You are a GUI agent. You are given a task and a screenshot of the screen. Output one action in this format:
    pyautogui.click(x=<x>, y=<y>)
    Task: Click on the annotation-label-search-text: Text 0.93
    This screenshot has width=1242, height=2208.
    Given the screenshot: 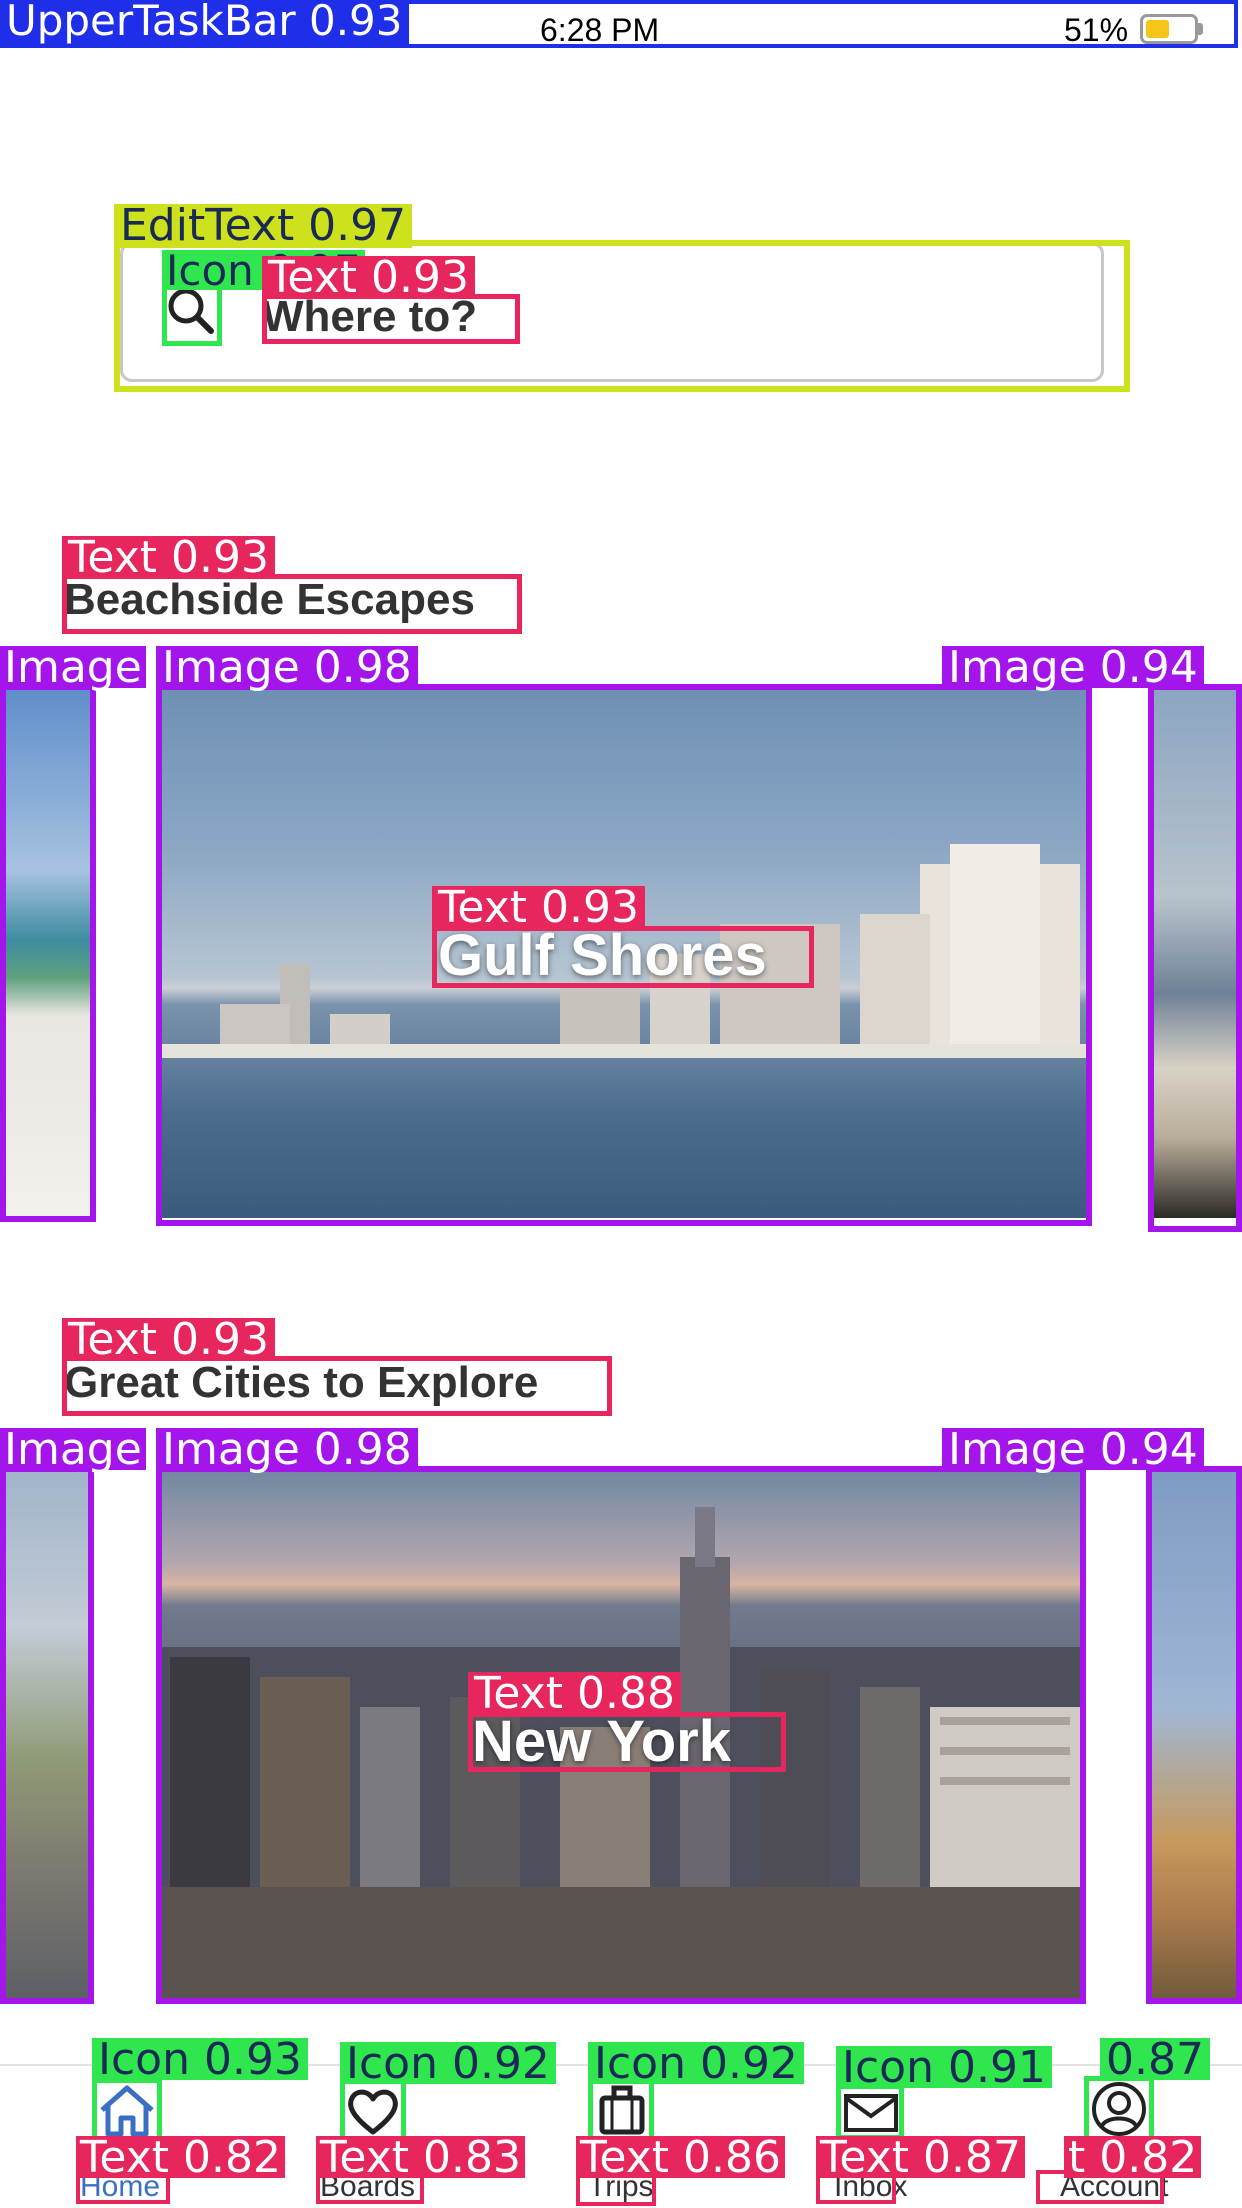 What is the action you would take?
    pyautogui.click(x=368, y=278)
    